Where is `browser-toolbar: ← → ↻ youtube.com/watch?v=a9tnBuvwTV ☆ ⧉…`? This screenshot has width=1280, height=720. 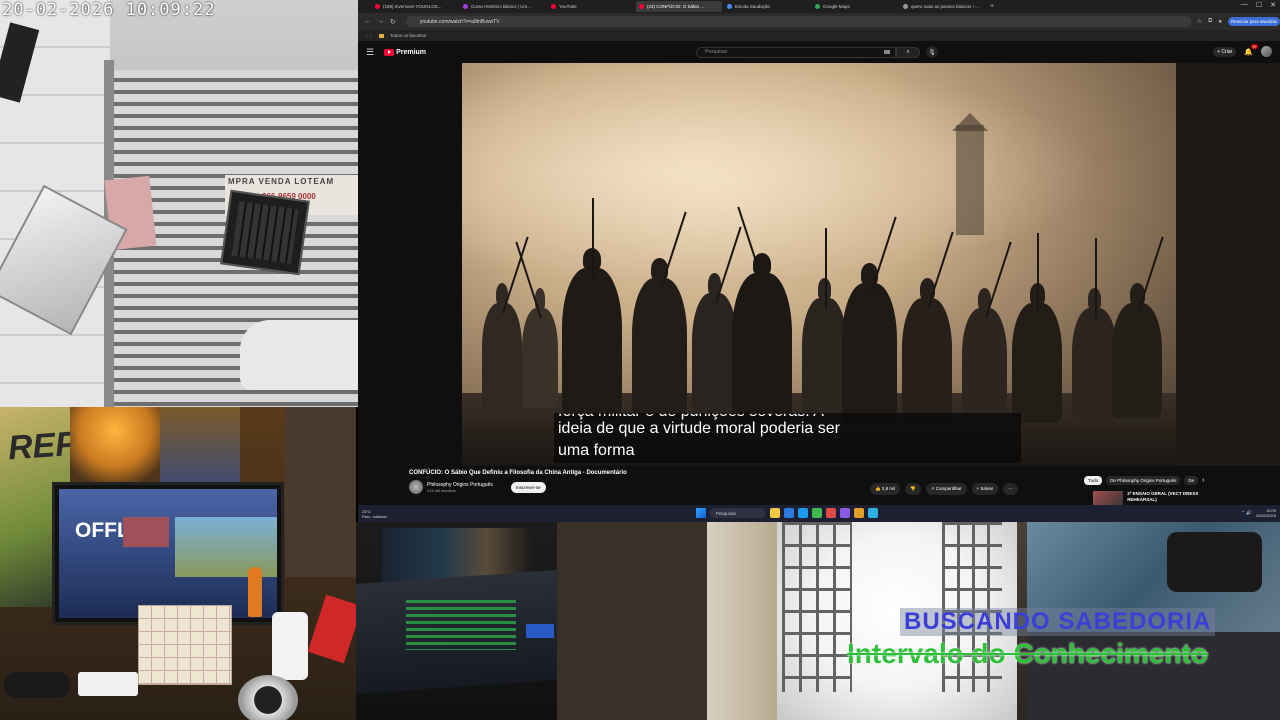 browser-toolbar: ← → ↻ youtube.com/watch?v=a9tnBuvwTV ☆ ⧉… is located at coordinates (819, 21).